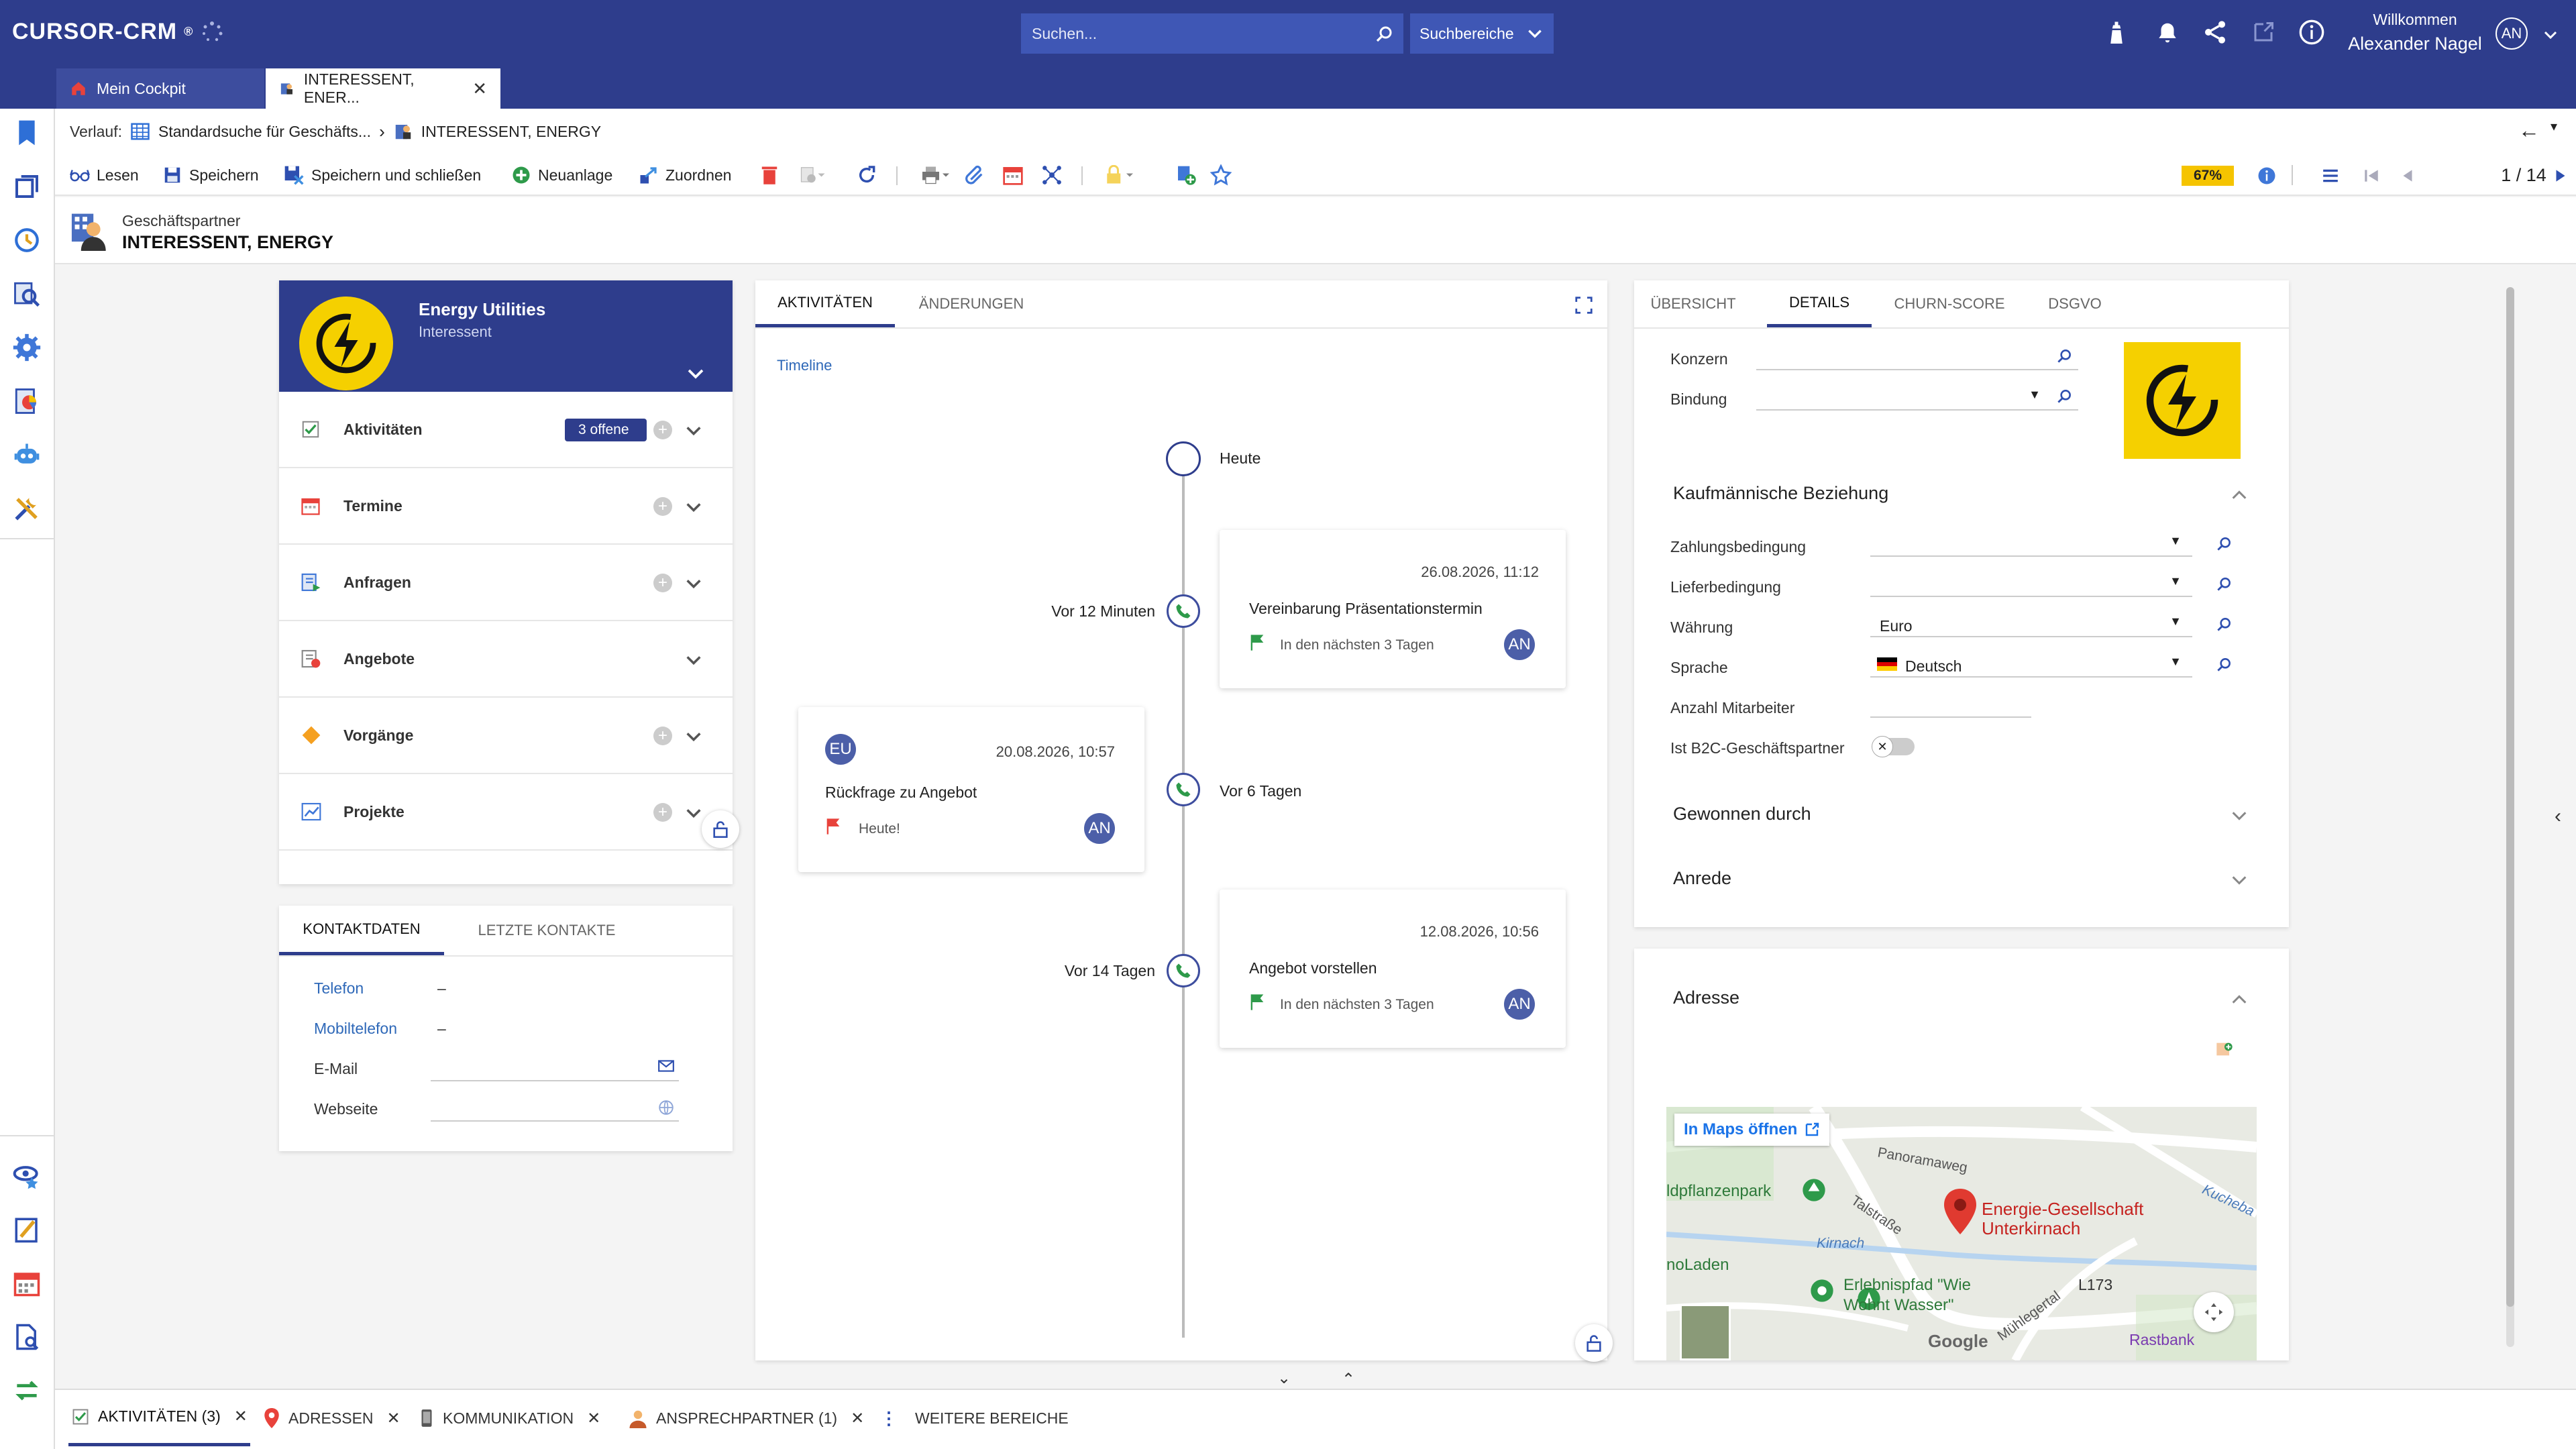 The image size is (2576, 1449). I want to click on fullscreen-icon, so click(1584, 305).